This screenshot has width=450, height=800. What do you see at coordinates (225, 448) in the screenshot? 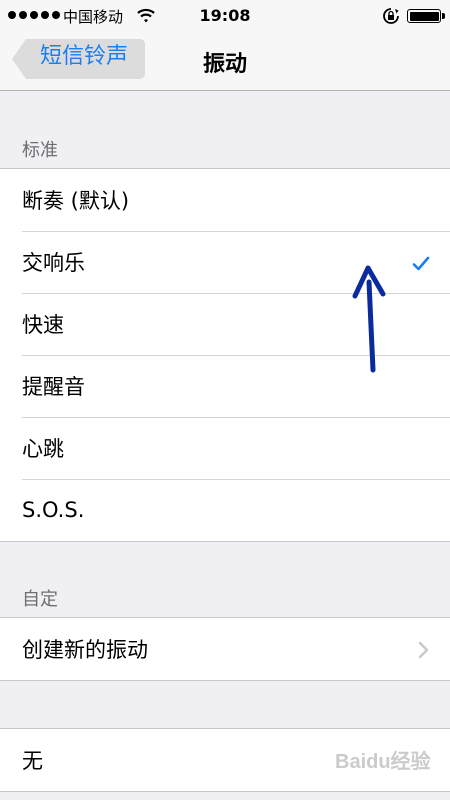
I see `list-item: 心跳` at bounding box center [225, 448].